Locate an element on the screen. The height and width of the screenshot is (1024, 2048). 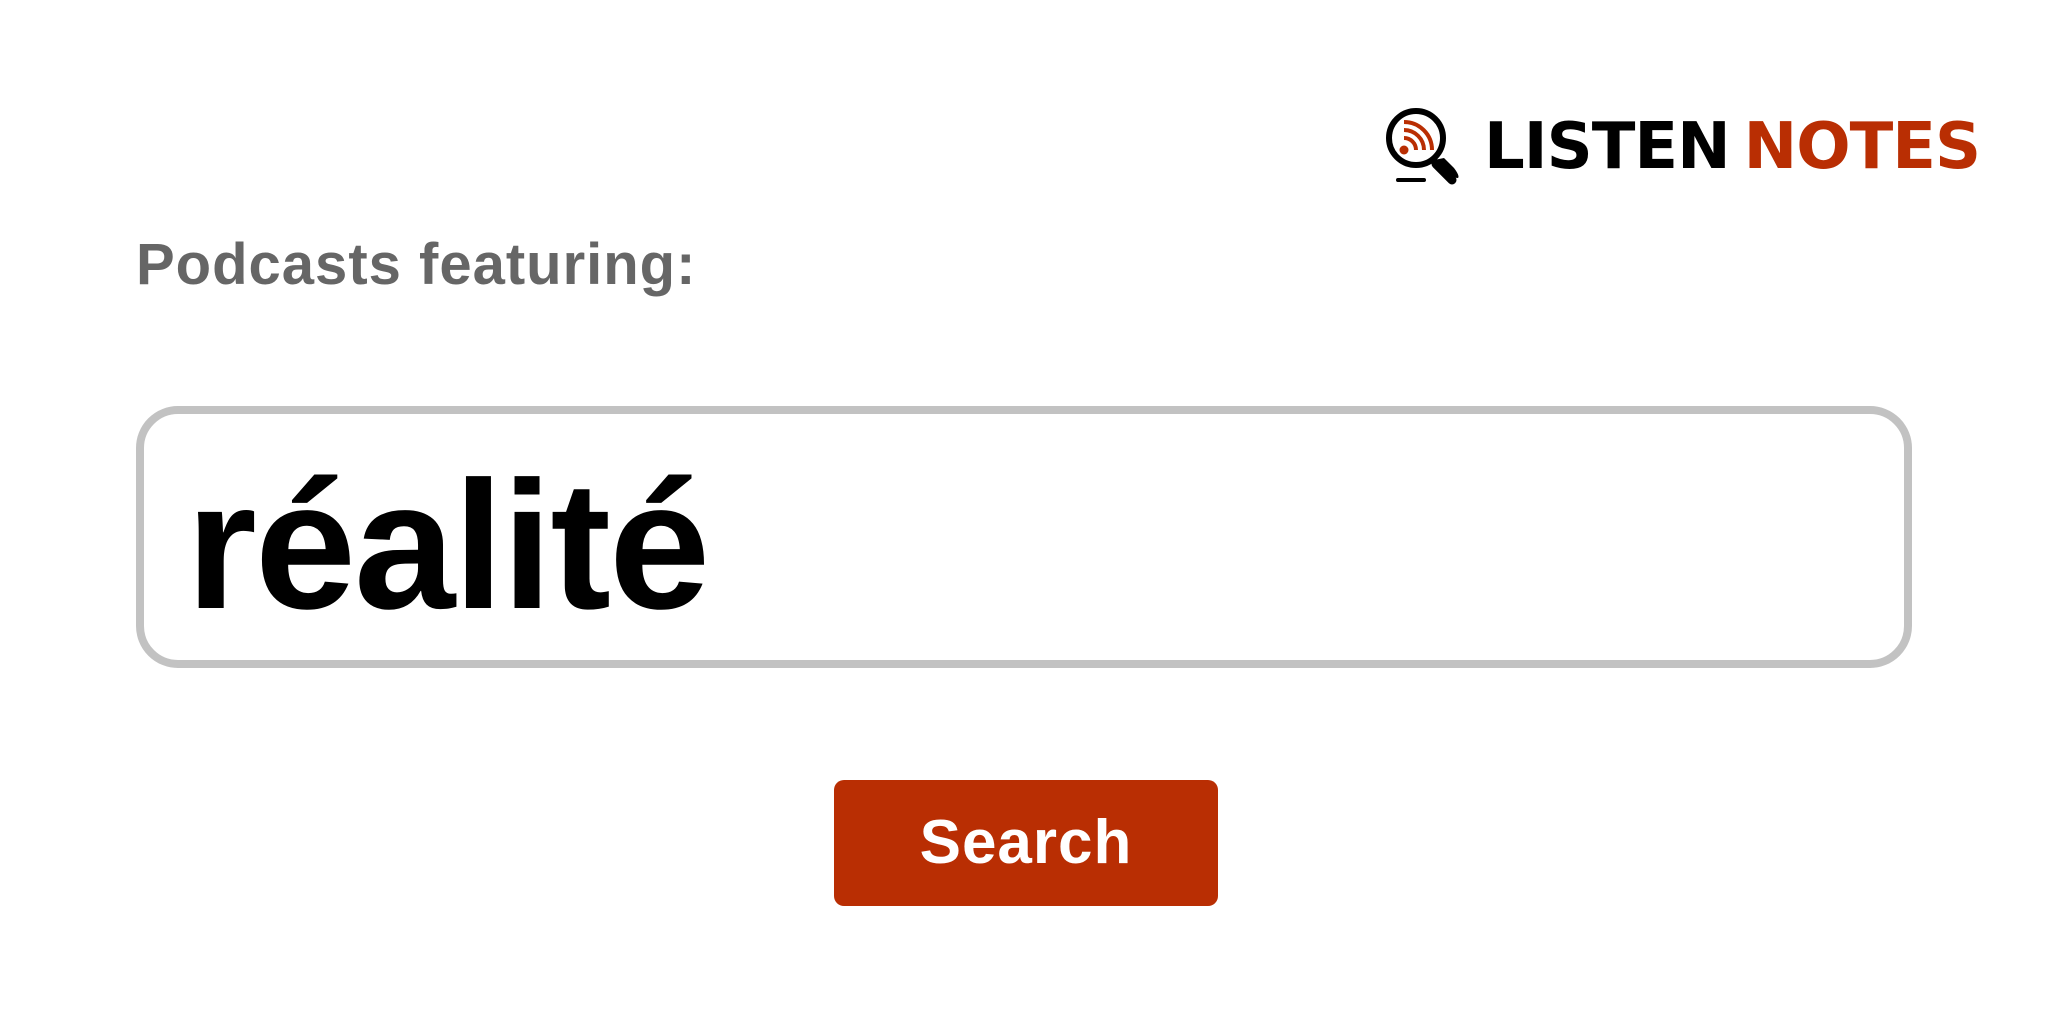
page-heading: Podcasts featuring: is located at coordinates (416, 264).